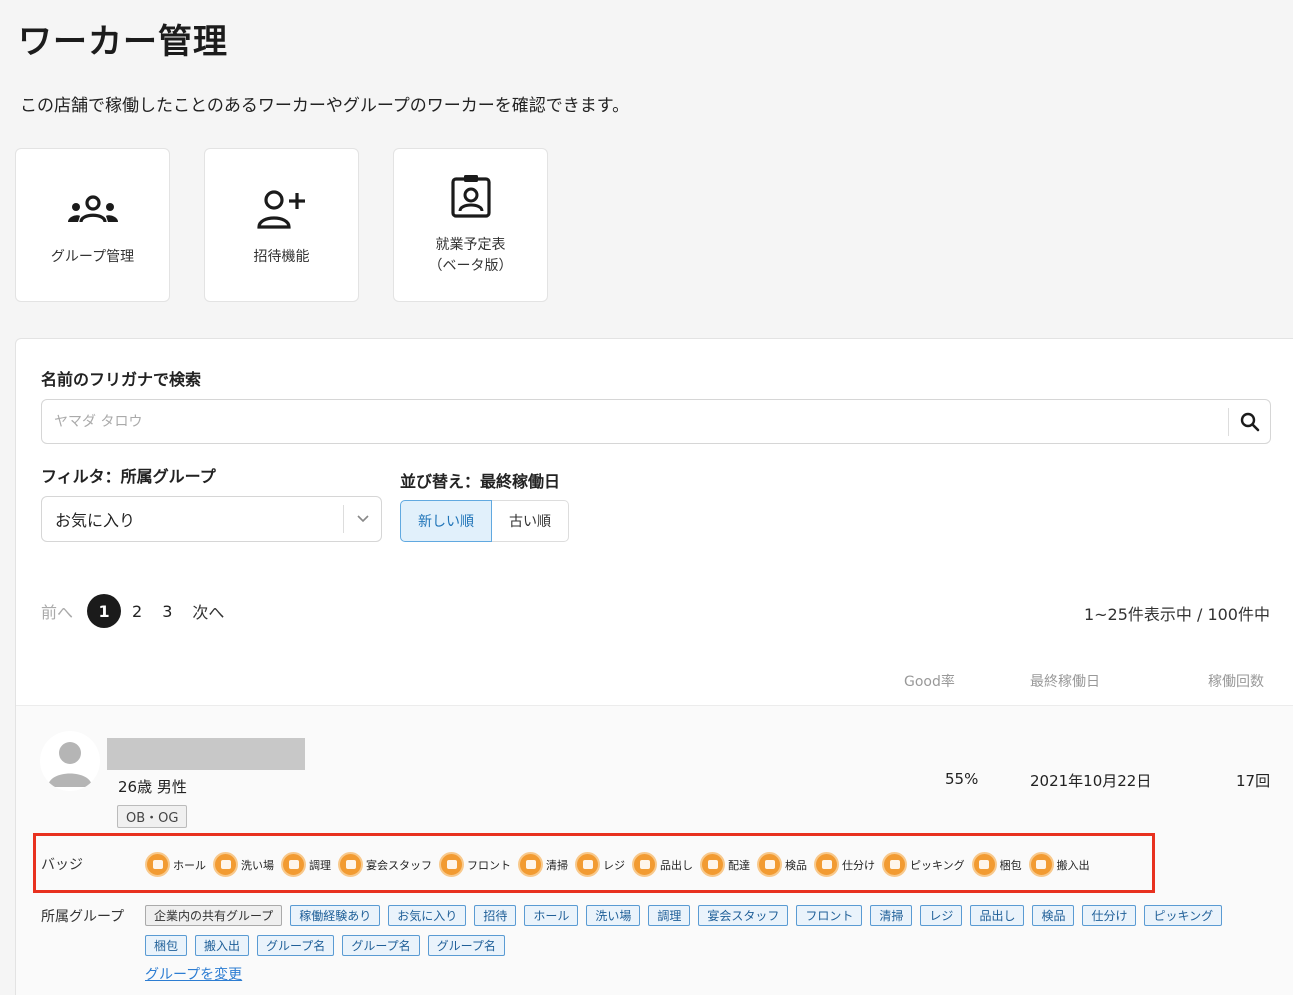  I want to click on group-tag: 洗い場, so click(613, 915).